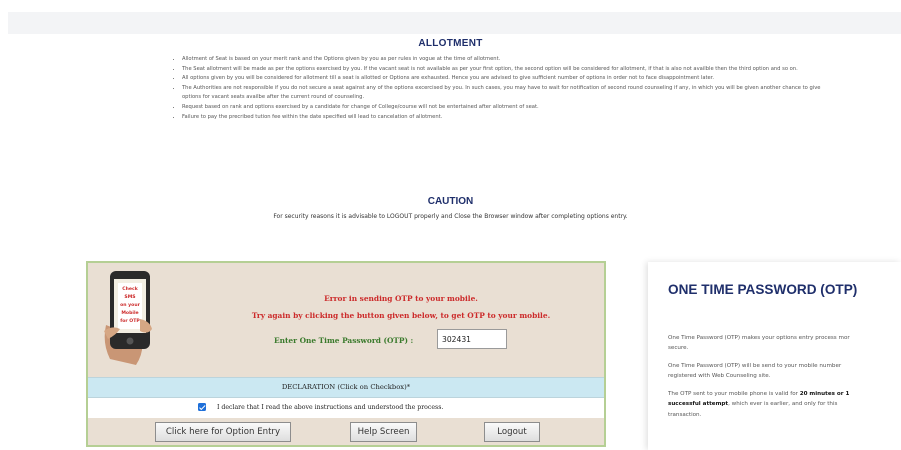 The height and width of the screenshot is (450, 901). Describe the element at coordinates (763, 289) in the screenshot. I see `otp-info-title: ONE TIME PASSWORD (OTP)` at that location.